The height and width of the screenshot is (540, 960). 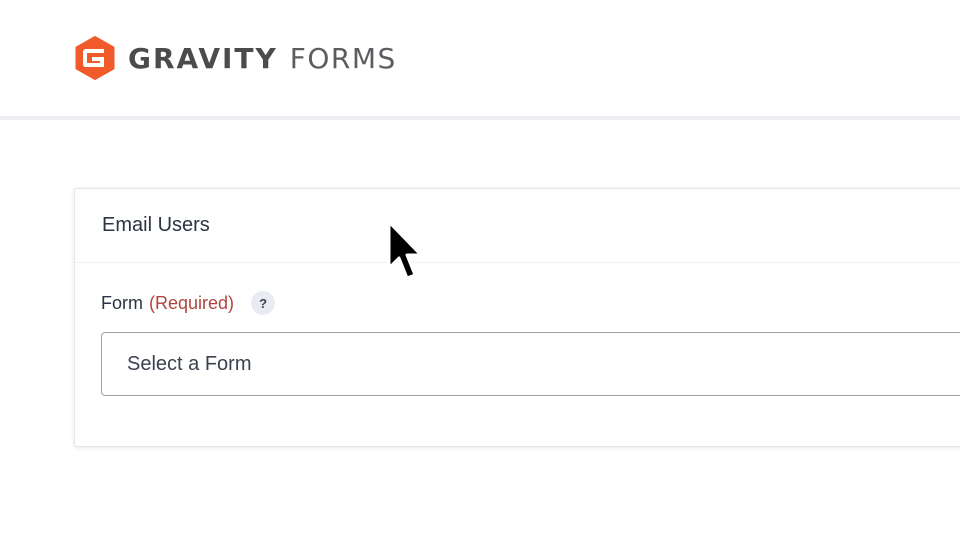 What do you see at coordinates (95, 58) in the screenshot?
I see `gravity-forms-logo-icon` at bounding box center [95, 58].